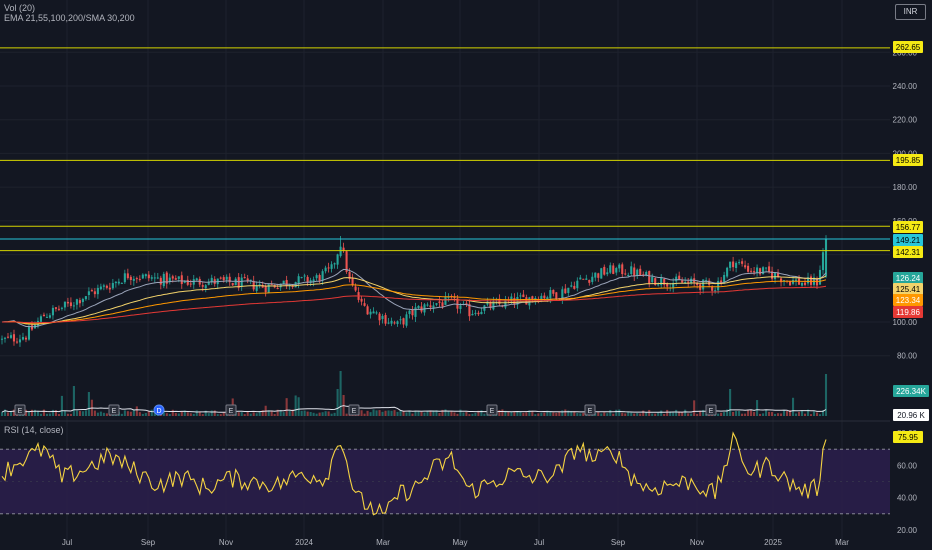 The image size is (932, 550). I want to click on ema-legend: EMA 21,55,100,200/SMA 30,200, so click(69, 18).